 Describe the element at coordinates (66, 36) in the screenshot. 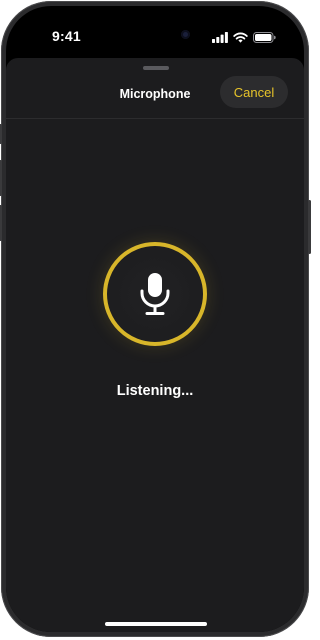

I see `status-time: 9:41` at that location.